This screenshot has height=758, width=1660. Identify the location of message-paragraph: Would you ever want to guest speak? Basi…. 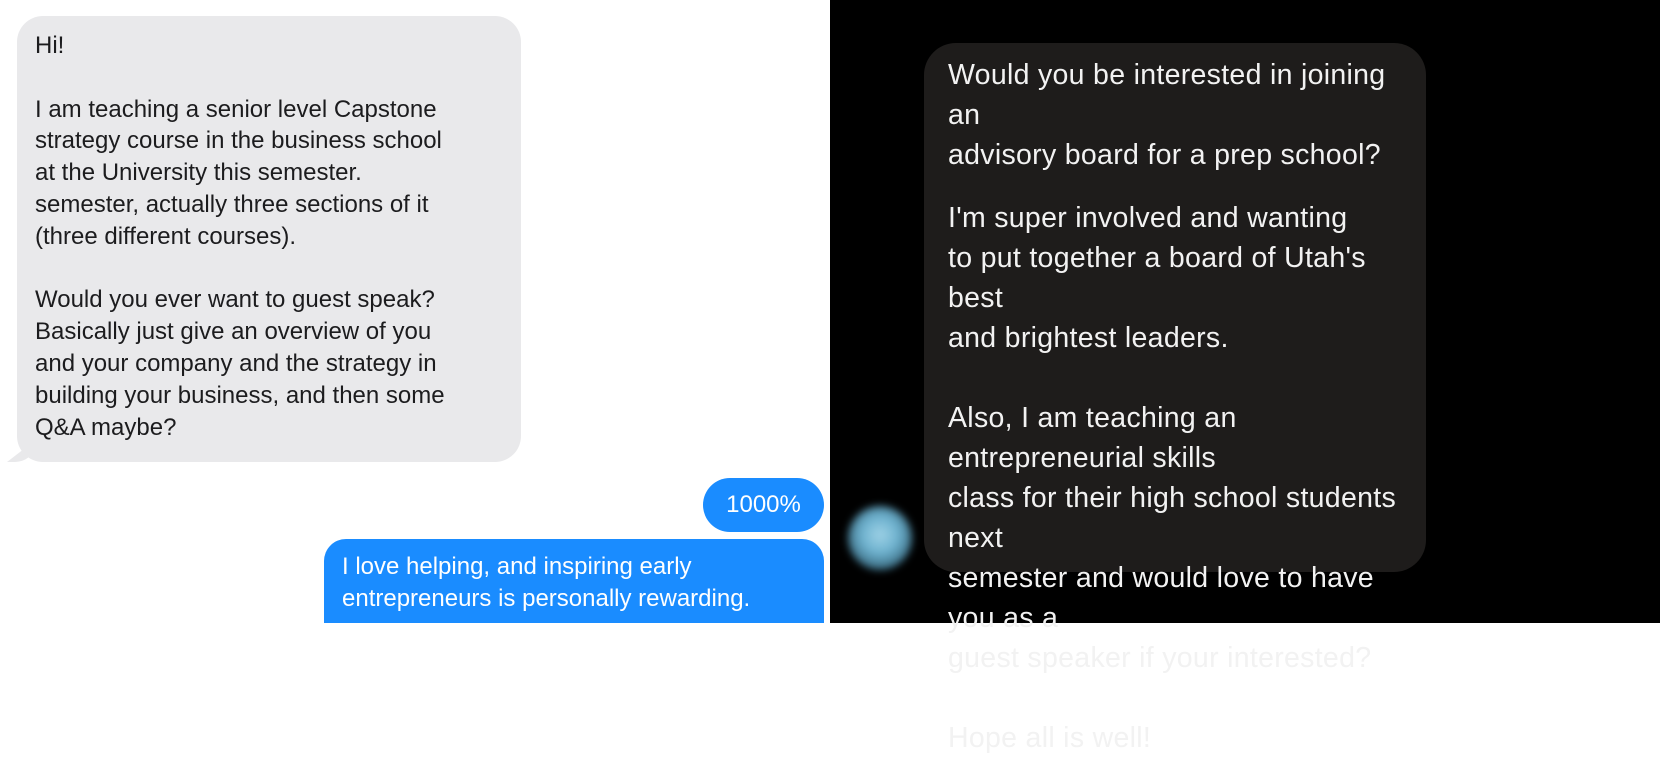
(240, 363).